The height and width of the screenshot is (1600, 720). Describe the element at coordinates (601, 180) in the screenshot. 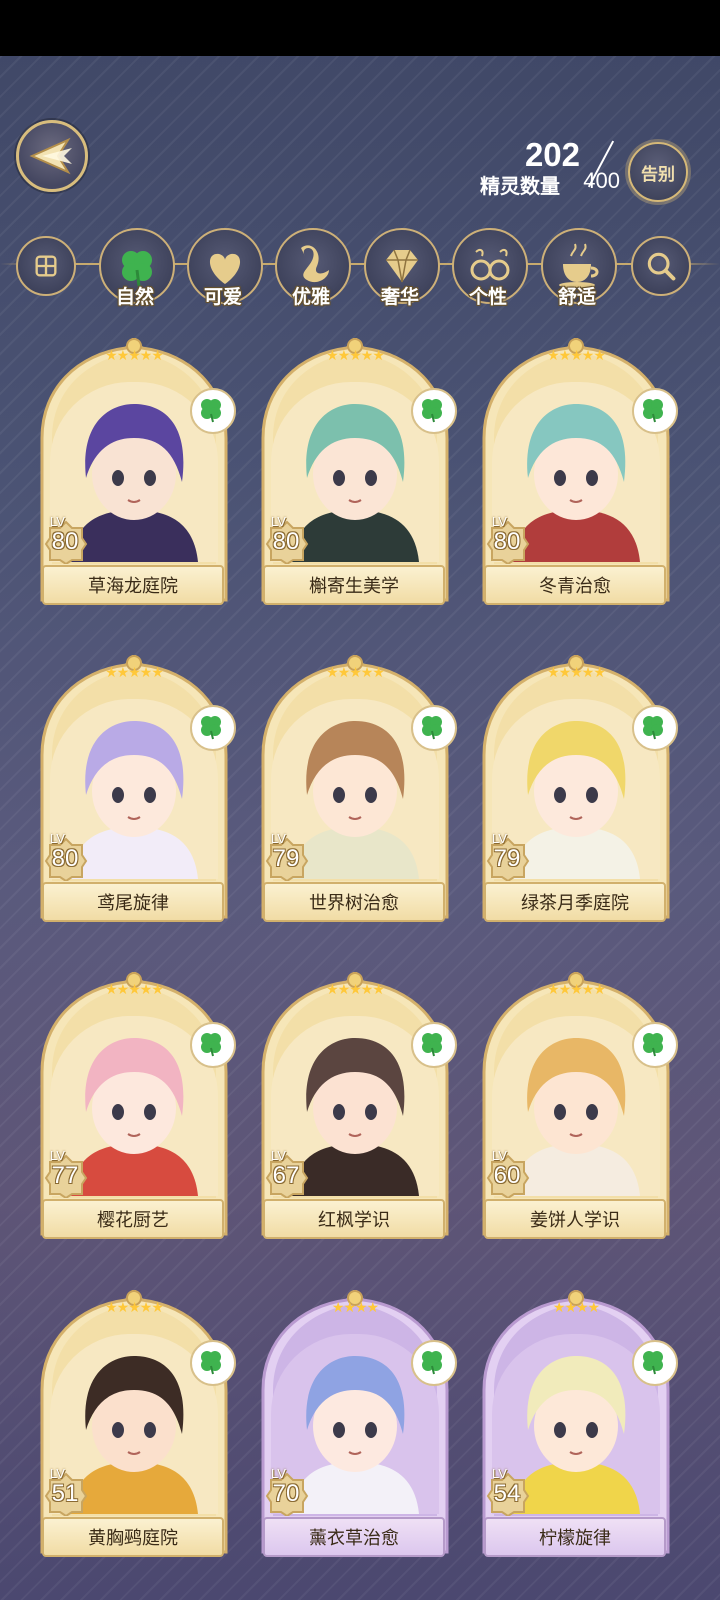

I see `spirit-count-max: 400` at that location.